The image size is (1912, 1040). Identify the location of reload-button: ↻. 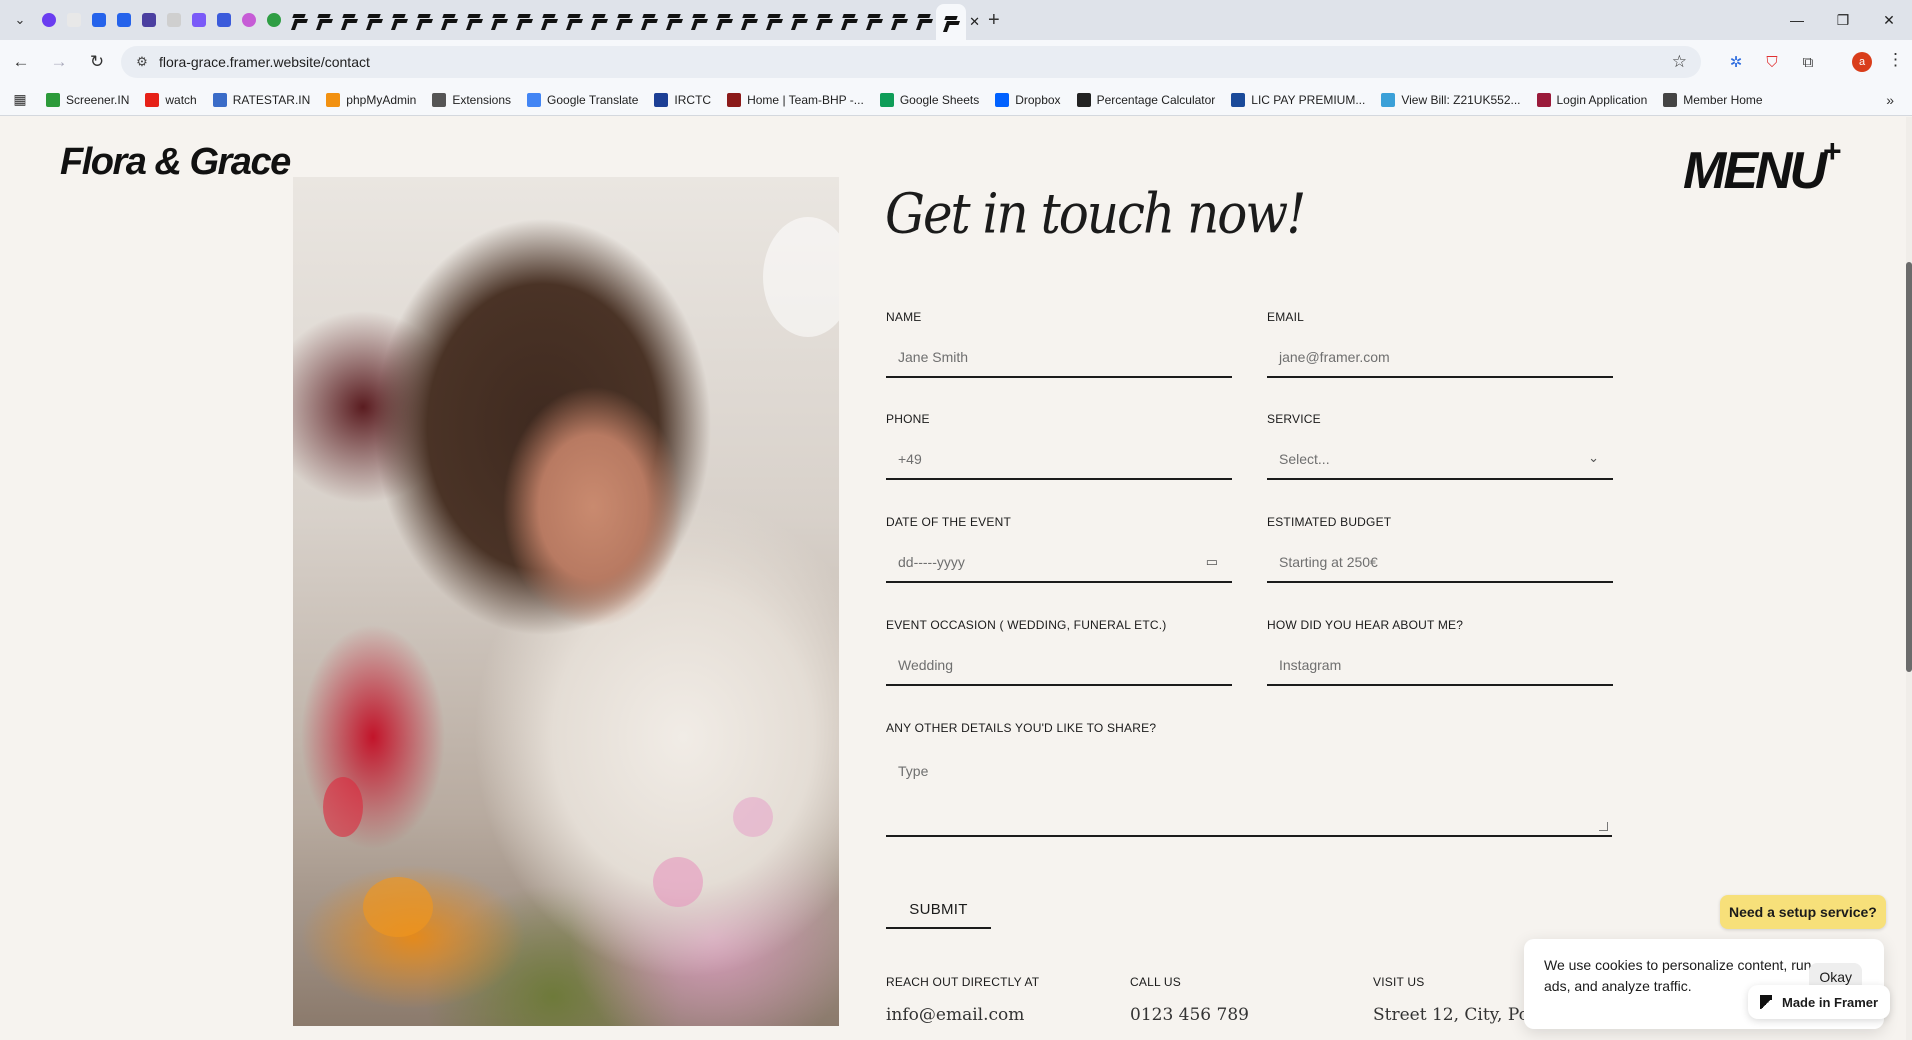
(97, 62).